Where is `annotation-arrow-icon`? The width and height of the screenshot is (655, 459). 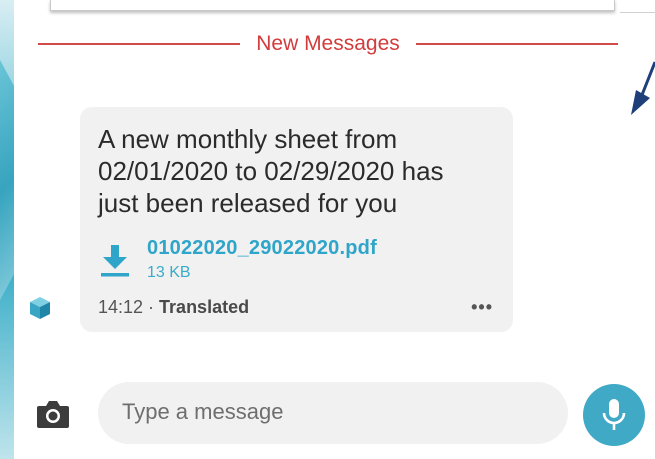
annotation-arrow-icon is located at coordinates (643, 88).